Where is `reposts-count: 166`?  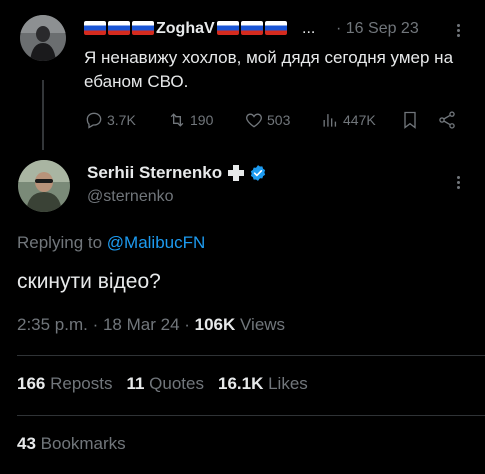 reposts-count: 166 is located at coordinates (31, 383).